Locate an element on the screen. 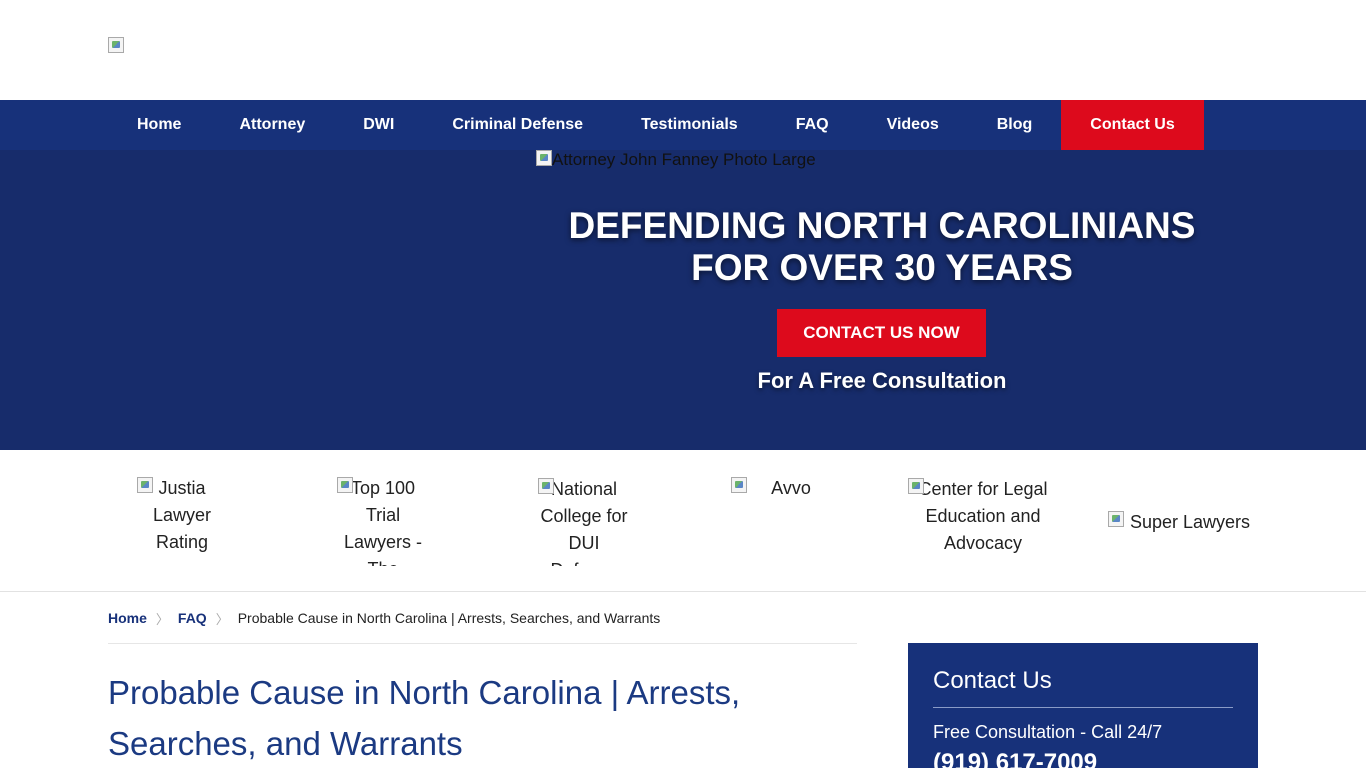 The width and height of the screenshot is (1366, 768). site-logo is located at coordinates (116, 45).